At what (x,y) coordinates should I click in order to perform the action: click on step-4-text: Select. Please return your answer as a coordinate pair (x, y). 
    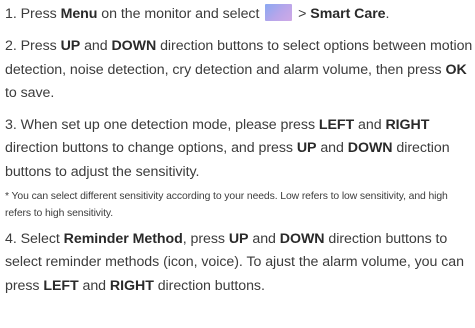
    Looking at the image, I should click on (42, 239).